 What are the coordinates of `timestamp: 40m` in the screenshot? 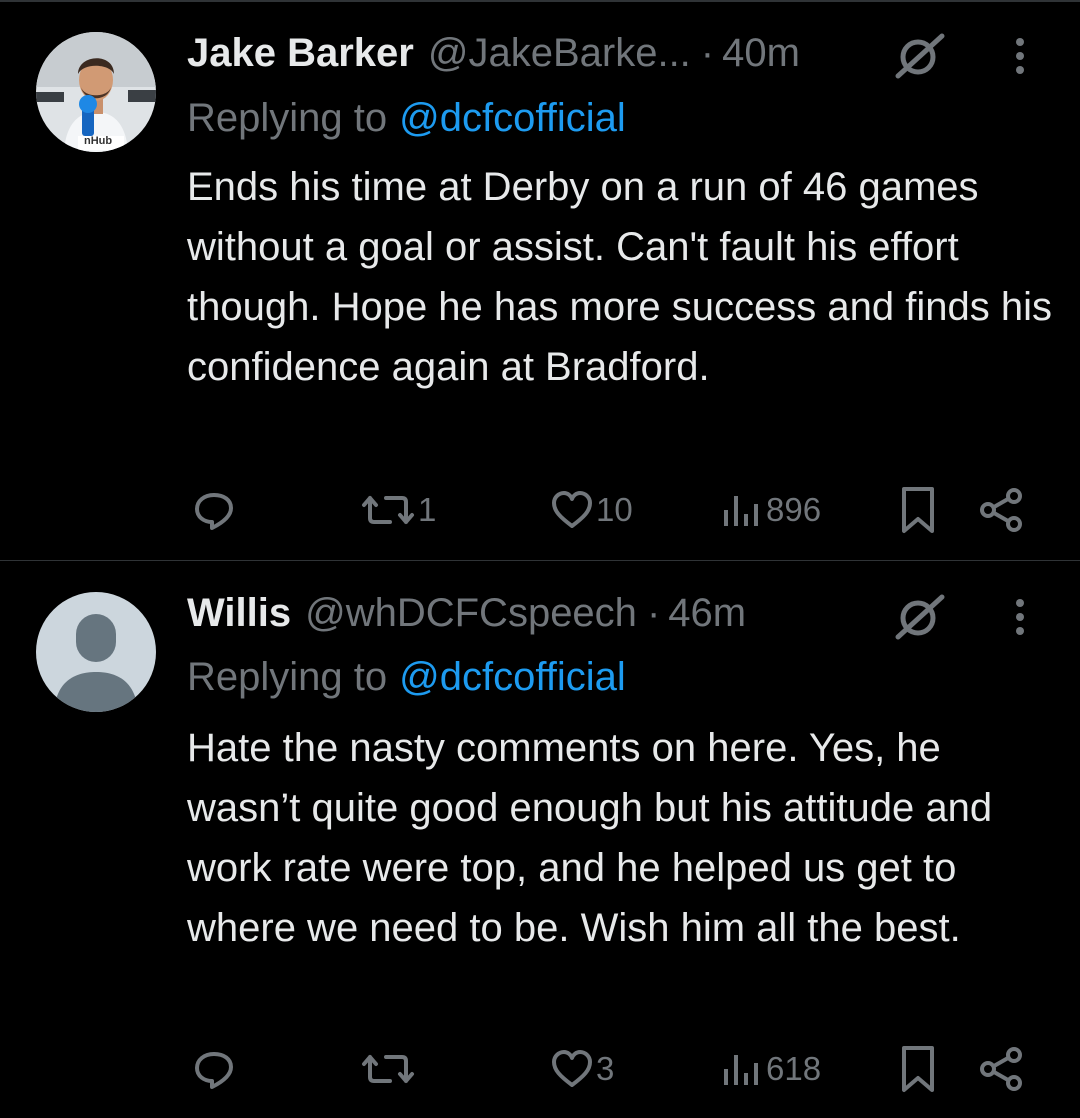 It's located at (761, 53).